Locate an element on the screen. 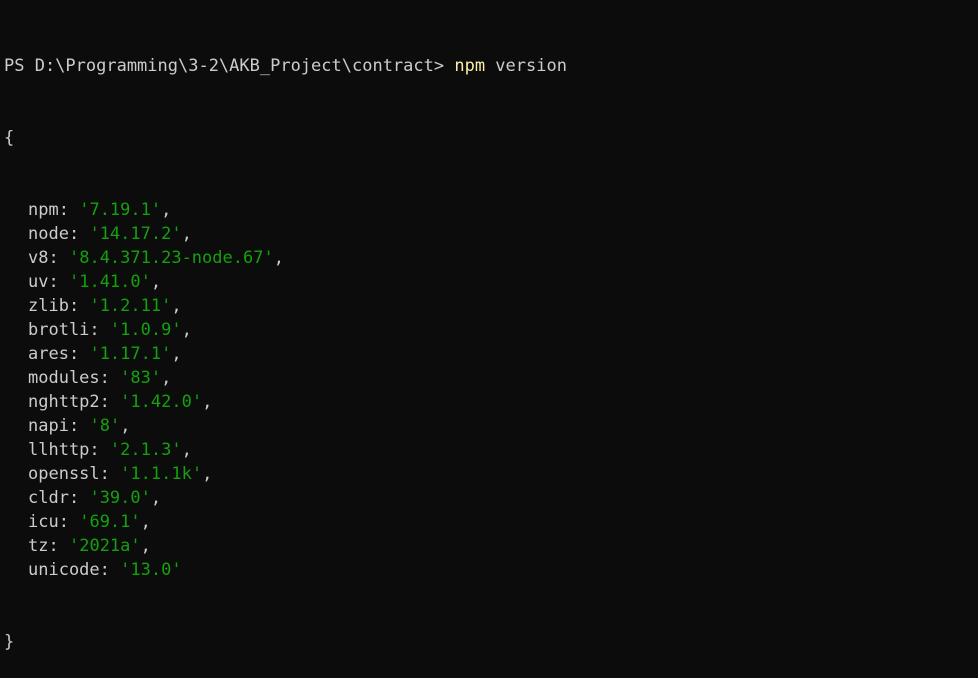 This screenshot has height=678, width=978. open-brace: { is located at coordinates (9, 138).